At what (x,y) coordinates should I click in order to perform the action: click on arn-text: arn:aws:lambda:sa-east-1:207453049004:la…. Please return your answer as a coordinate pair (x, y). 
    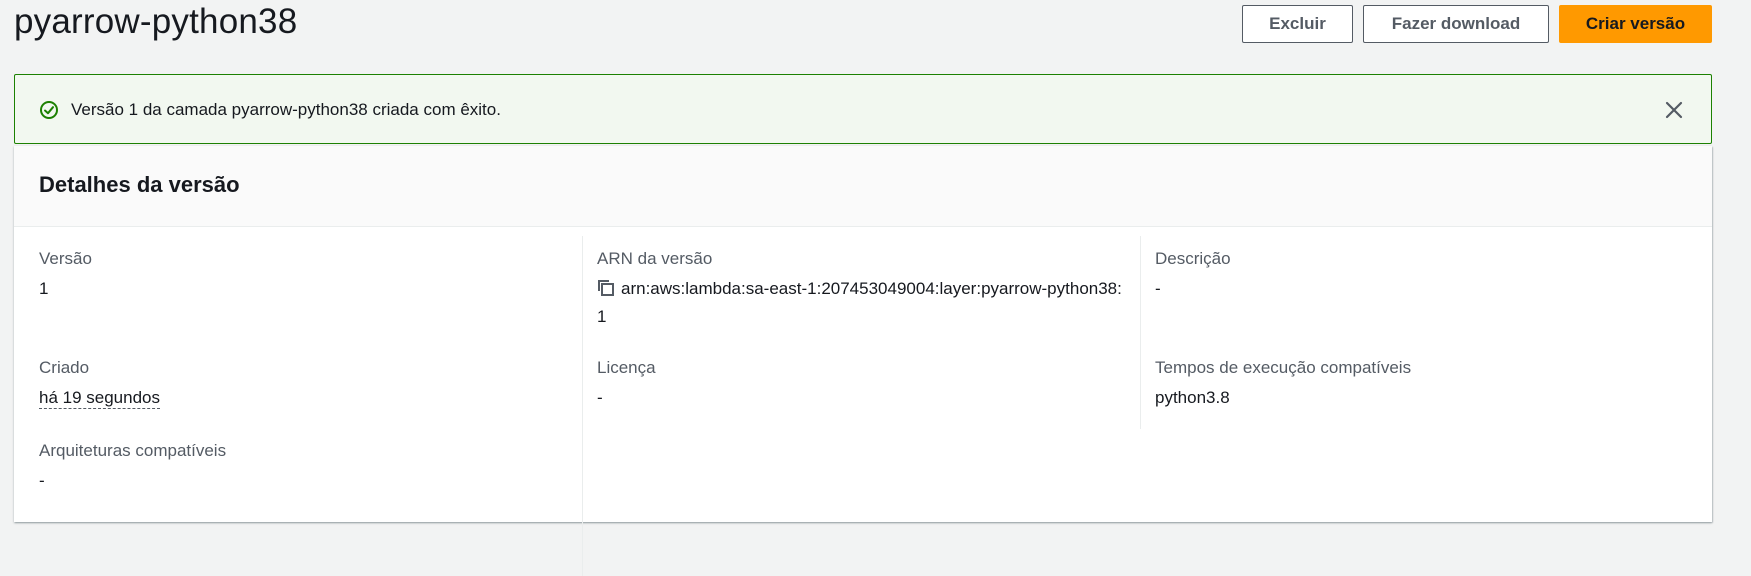
    Looking at the image, I should click on (859, 302).